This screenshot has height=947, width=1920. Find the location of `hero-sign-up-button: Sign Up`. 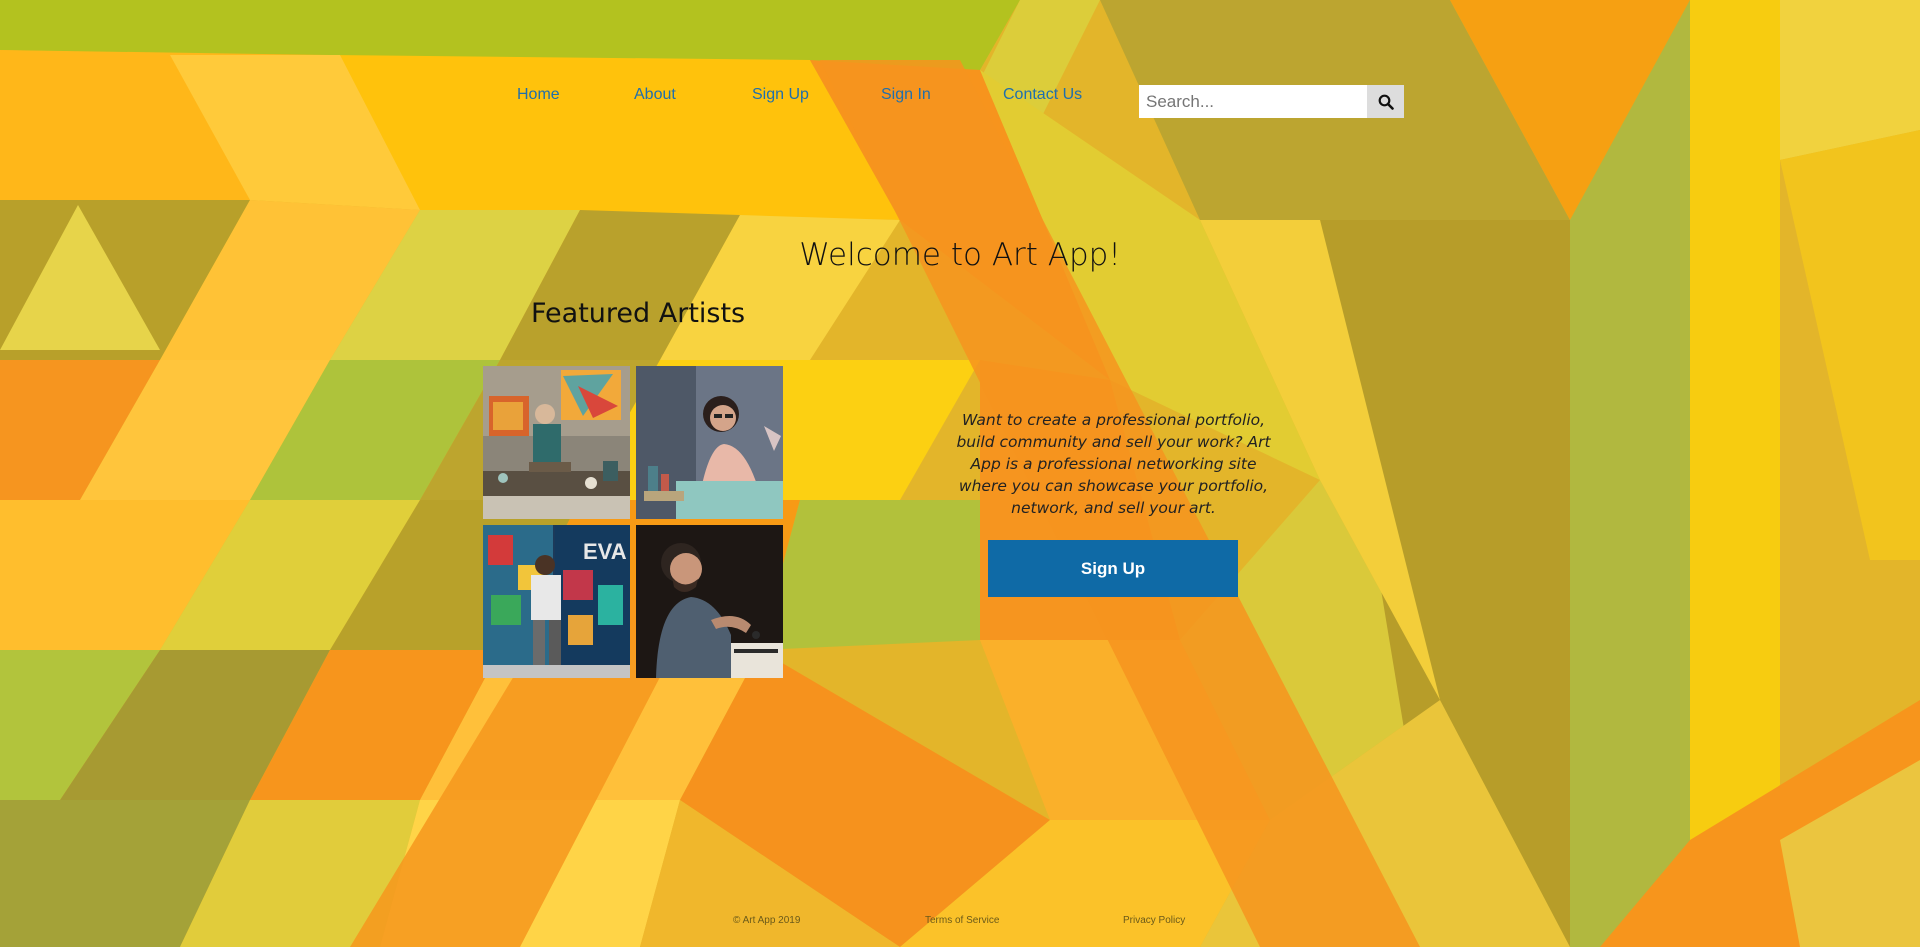

hero-sign-up-button: Sign Up is located at coordinates (1113, 568).